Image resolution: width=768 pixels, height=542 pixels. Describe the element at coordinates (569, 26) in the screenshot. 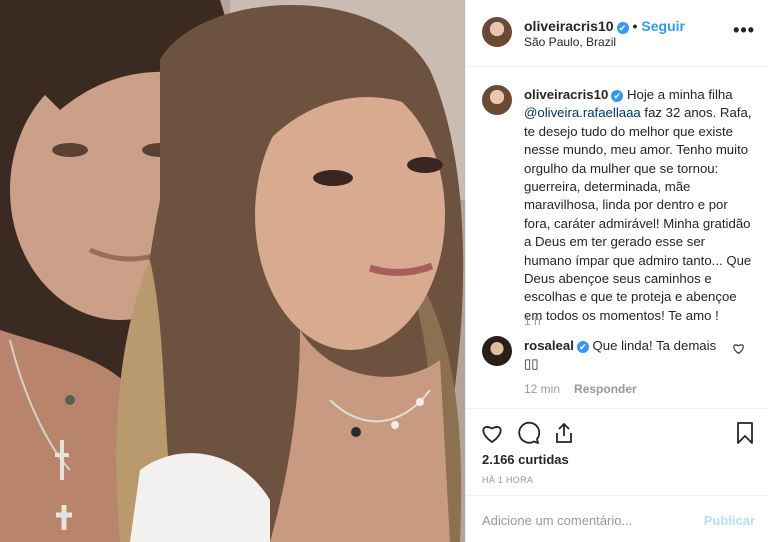

I see `author-username: oliveiracris10` at that location.